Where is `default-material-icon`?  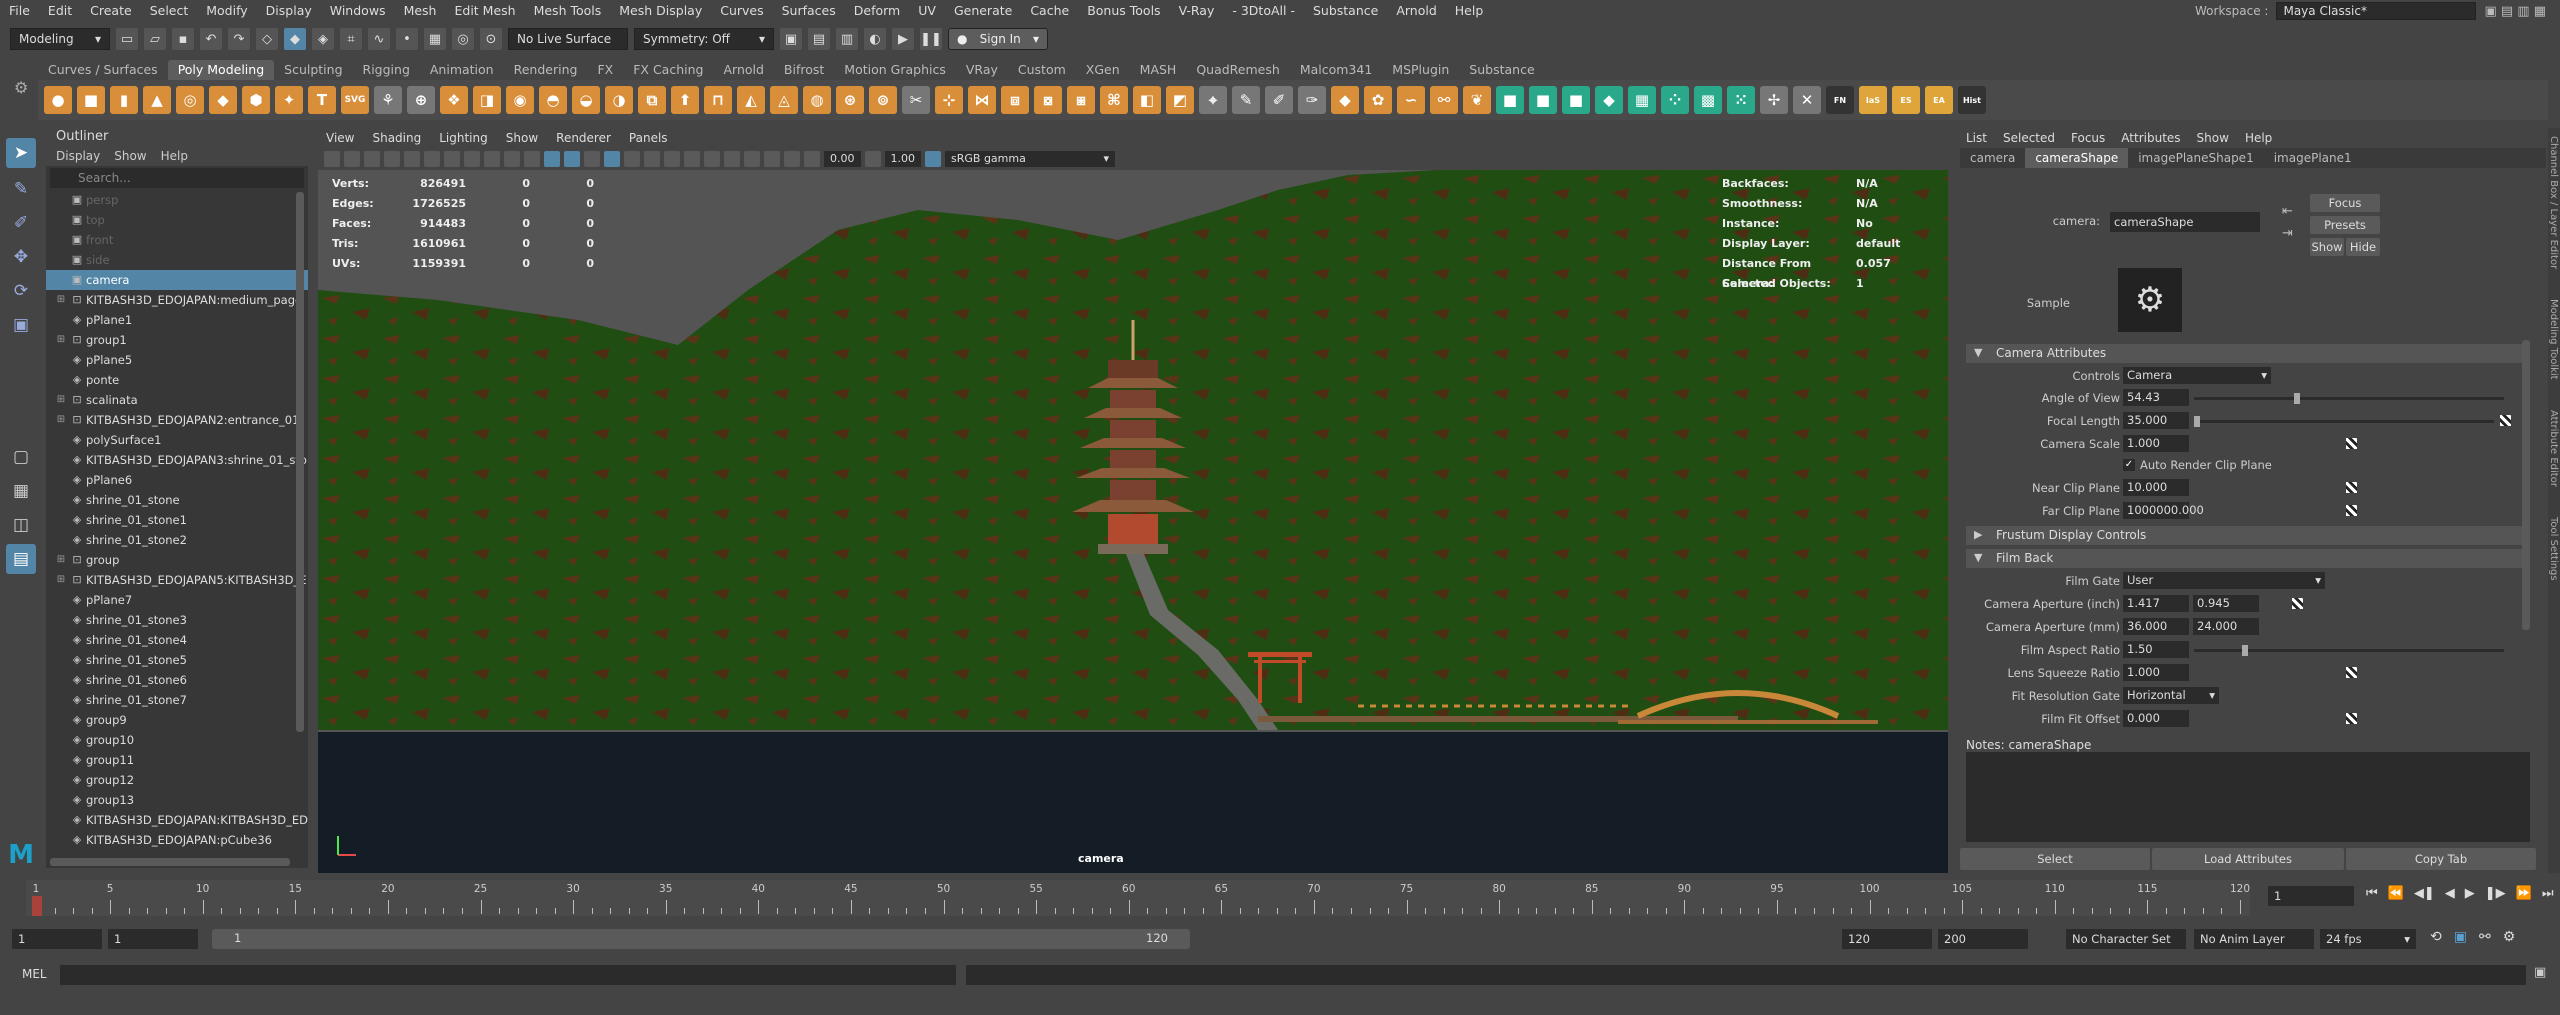 default-material-icon is located at coordinates (592, 159).